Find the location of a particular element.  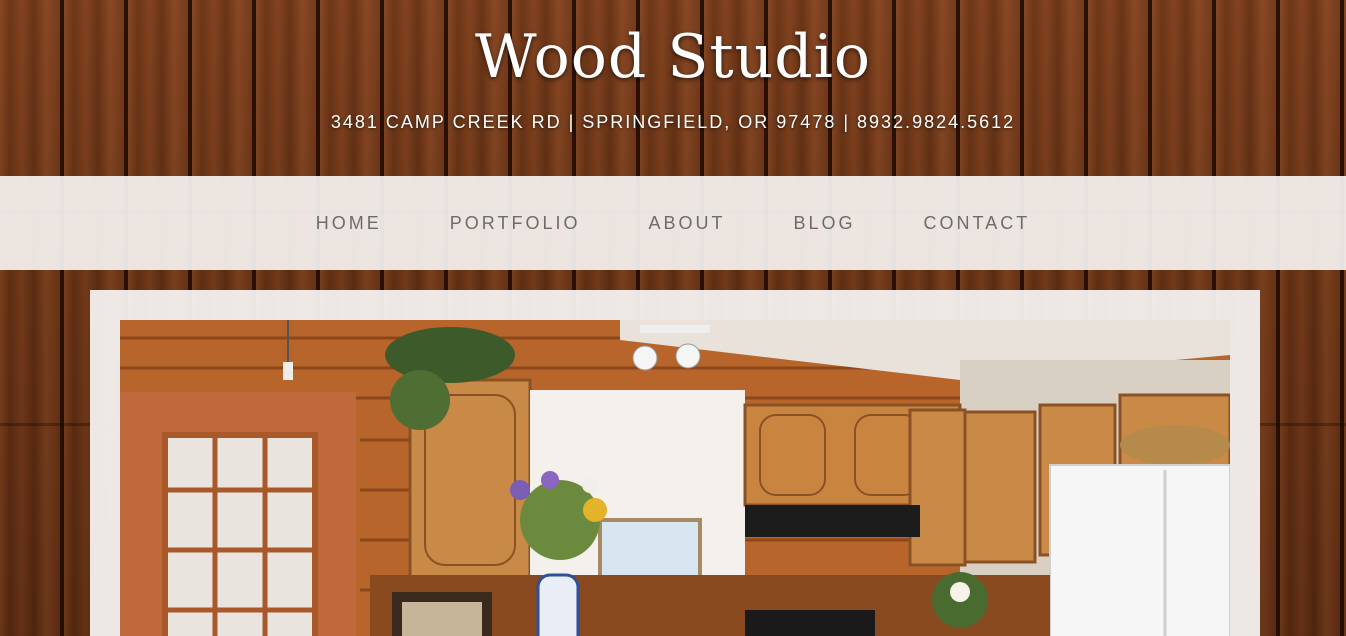

nav-item-blog: BLOG is located at coordinates (825, 223).